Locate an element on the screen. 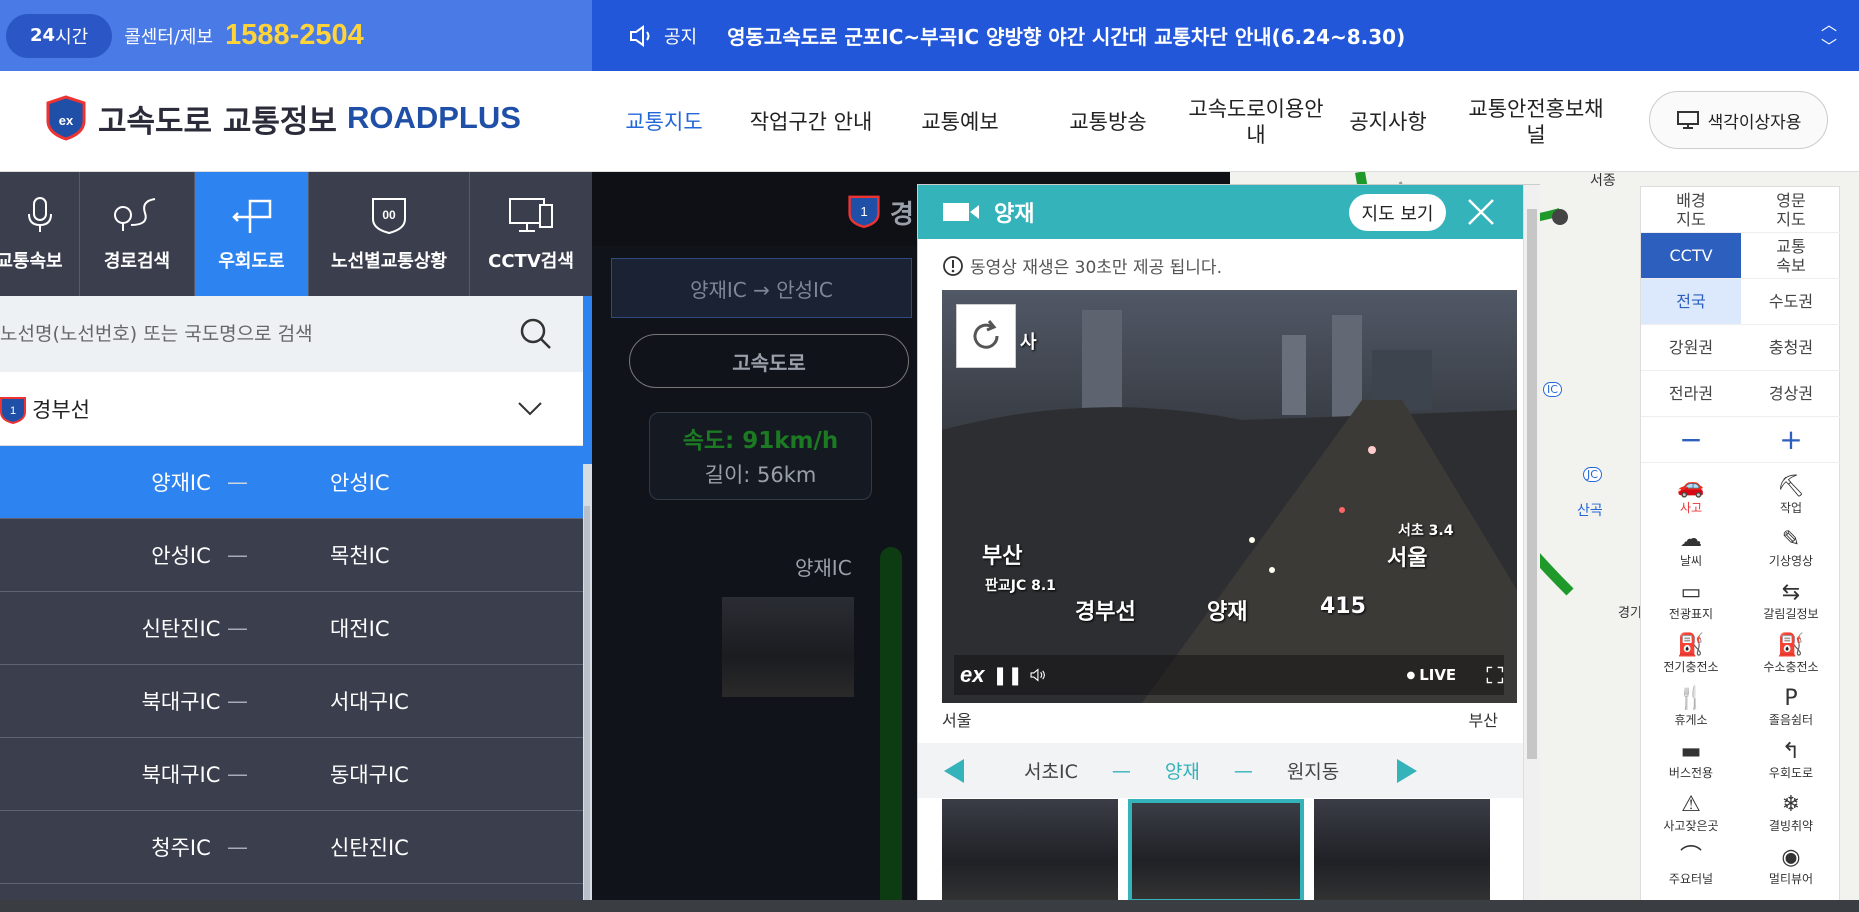  map-layer-label: 전광표지 is located at coordinates (1691, 614).